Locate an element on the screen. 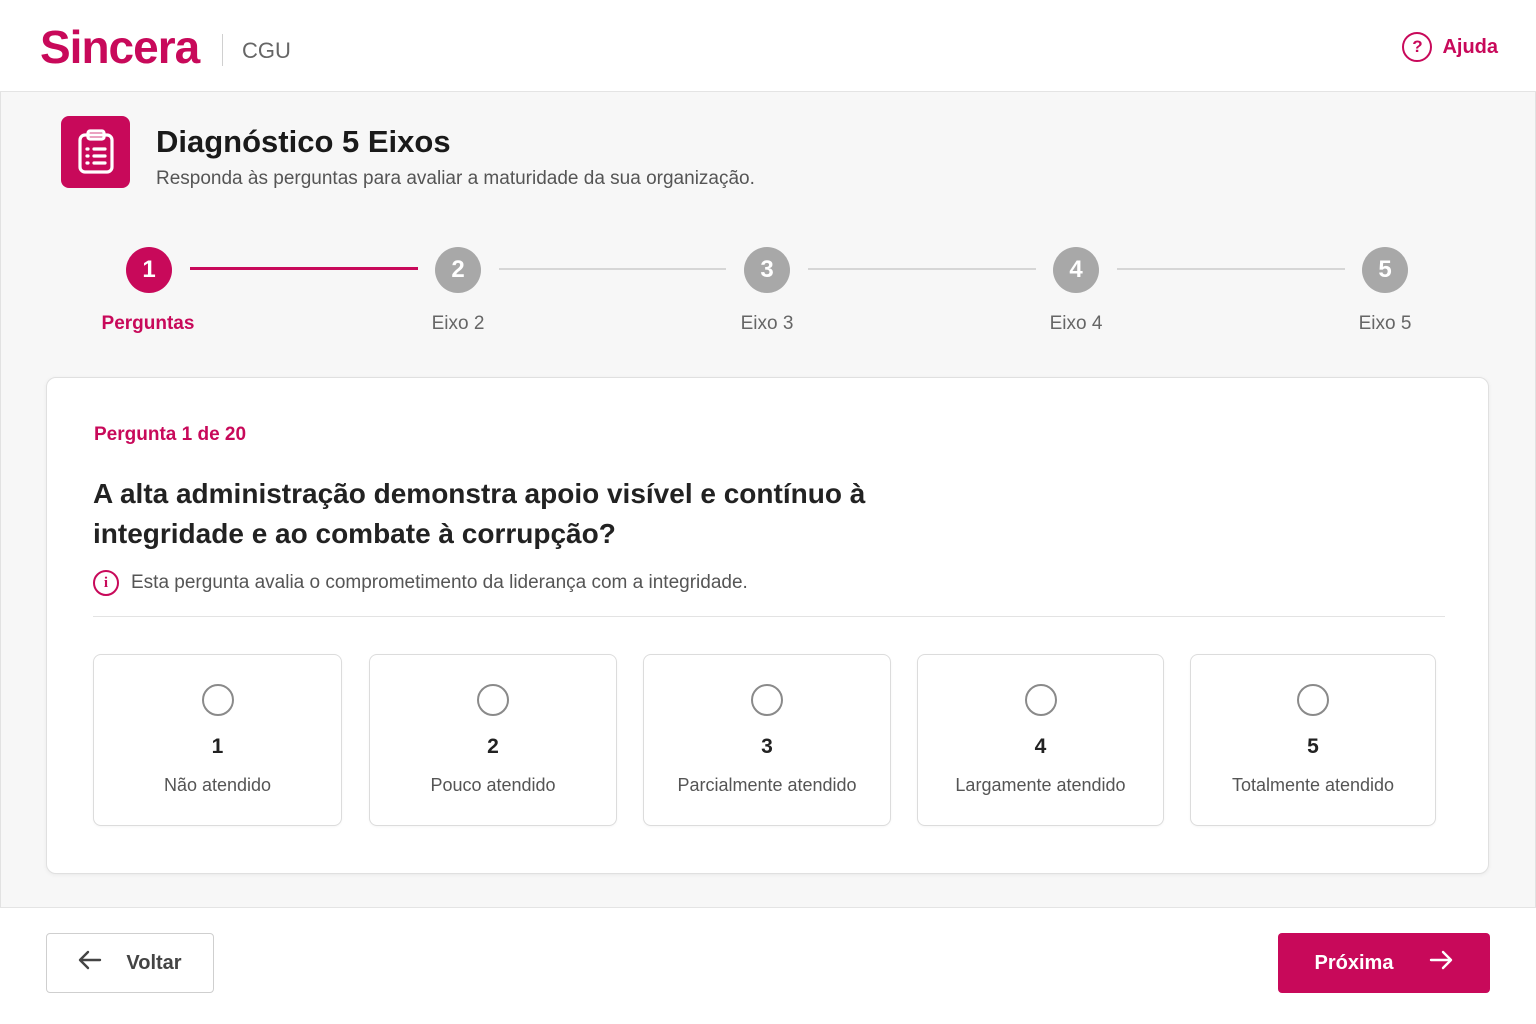 The image size is (1536, 1024). answer-option-2: 2 Pouco atendido is located at coordinates (493, 740).